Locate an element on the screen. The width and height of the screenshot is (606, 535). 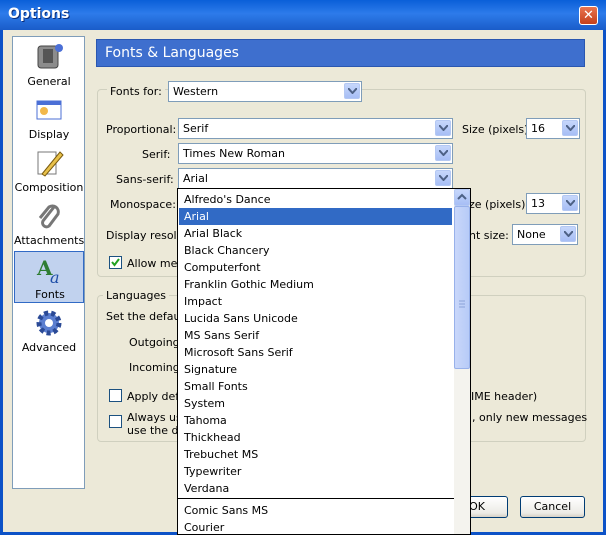
proportional-size-select: 16 is located at coordinates (553, 128).